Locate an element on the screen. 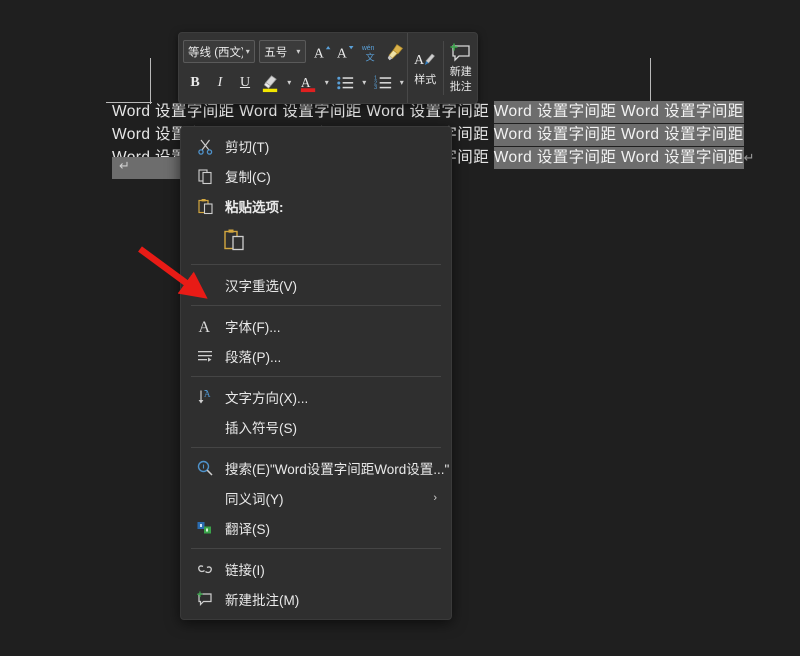 This screenshot has width=800, height=656. phonetic-guide-icon: wén 文 is located at coordinates (367, 53).